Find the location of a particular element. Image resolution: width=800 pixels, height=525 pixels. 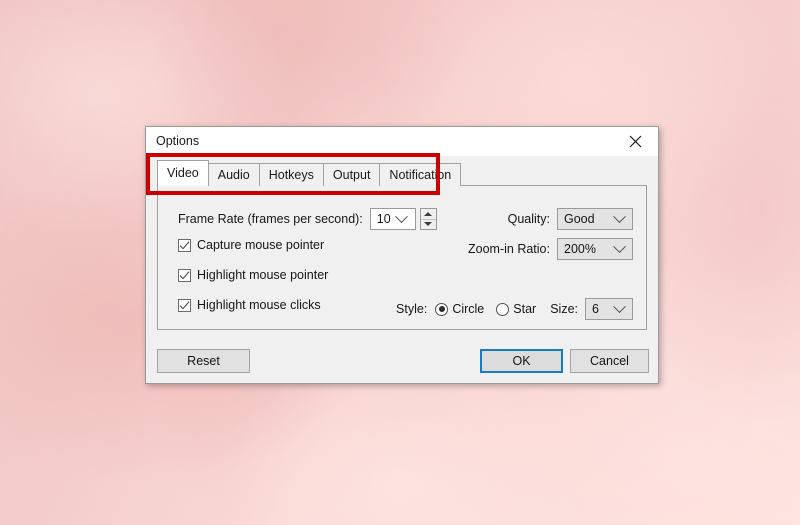

checkbox-capture-mouse-pointer: Capture mouse pointer is located at coordinates (251, 245).